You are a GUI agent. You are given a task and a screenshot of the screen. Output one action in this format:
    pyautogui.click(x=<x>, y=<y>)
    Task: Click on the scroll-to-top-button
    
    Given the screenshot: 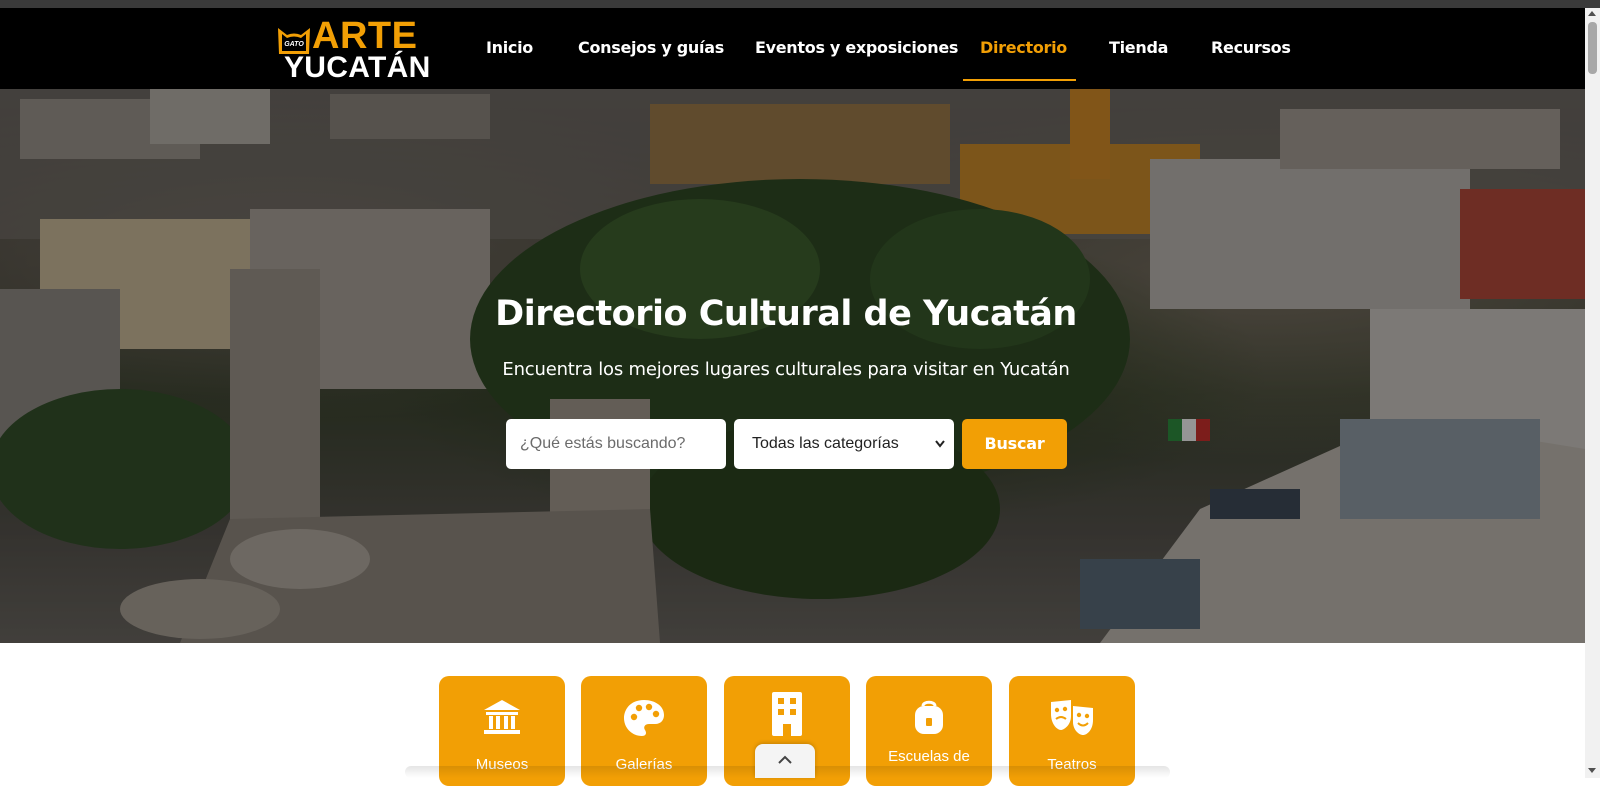 What is the action you would take?
    pyautogui.click(x=785, y=761)
    